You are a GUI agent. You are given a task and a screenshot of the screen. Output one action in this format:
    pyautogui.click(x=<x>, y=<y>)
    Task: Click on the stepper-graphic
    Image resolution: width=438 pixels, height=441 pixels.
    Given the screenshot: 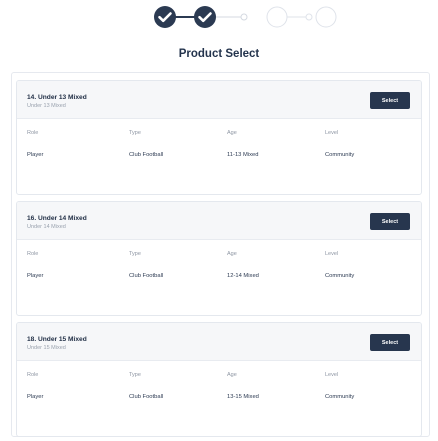 What is the action you would take?
    pyautogui.click(x=245, y=17)
    